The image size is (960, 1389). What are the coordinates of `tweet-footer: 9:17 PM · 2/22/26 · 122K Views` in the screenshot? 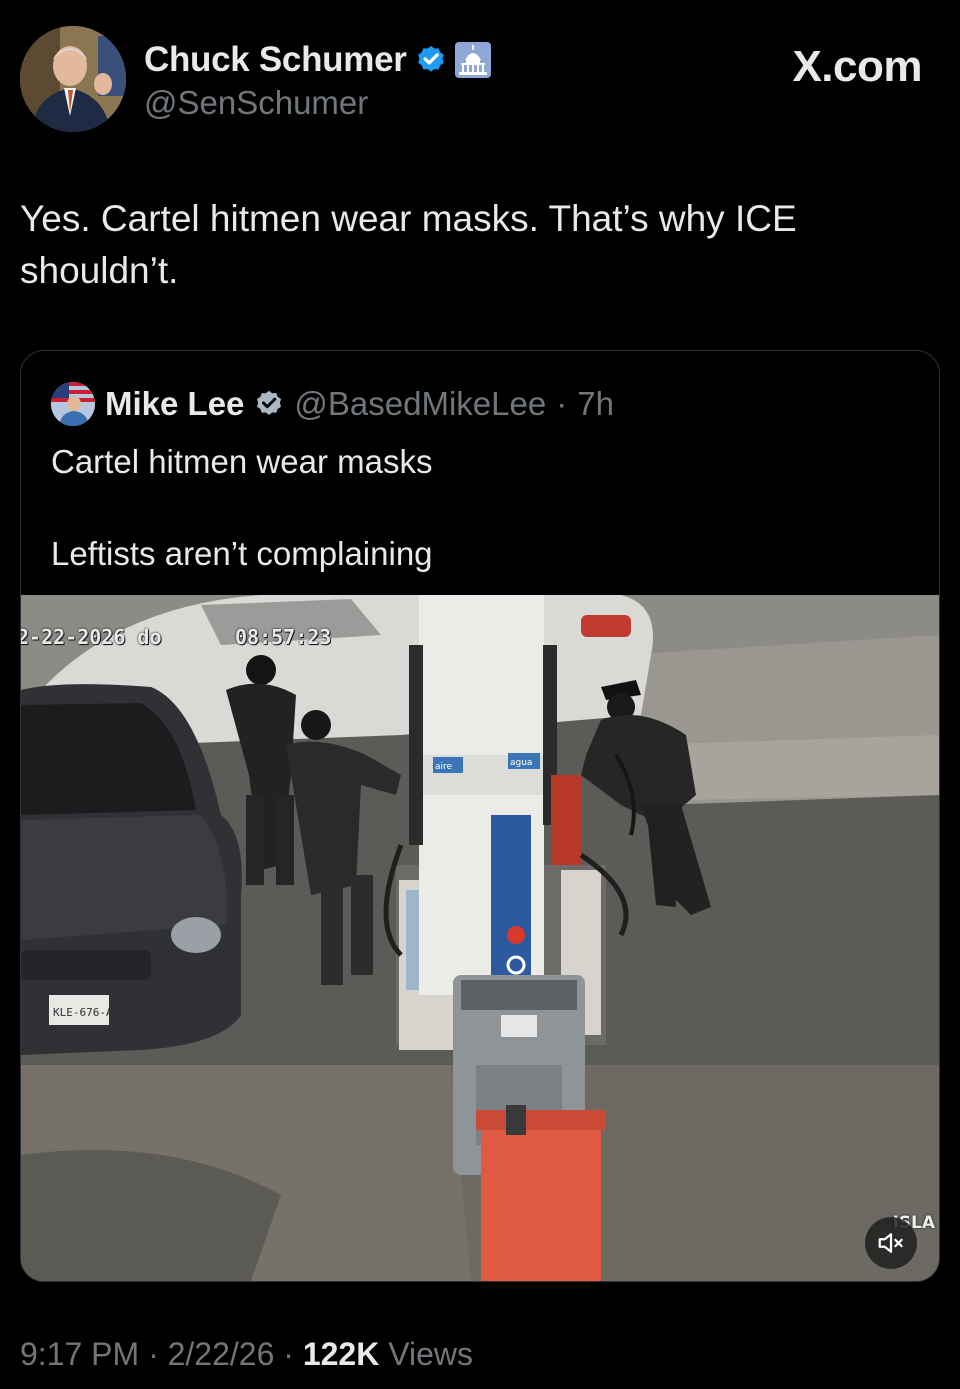 It's located at (246, 1354).